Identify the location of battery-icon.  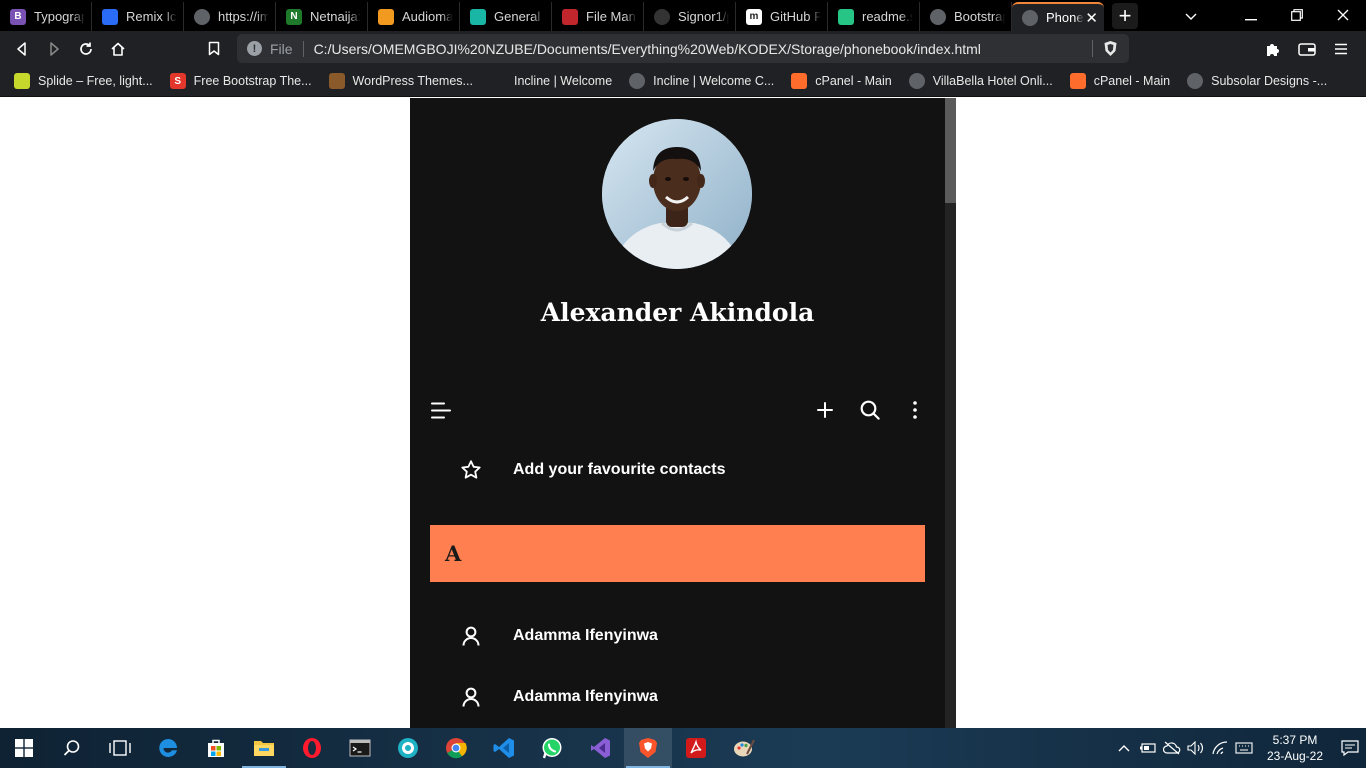
(1148, 748).